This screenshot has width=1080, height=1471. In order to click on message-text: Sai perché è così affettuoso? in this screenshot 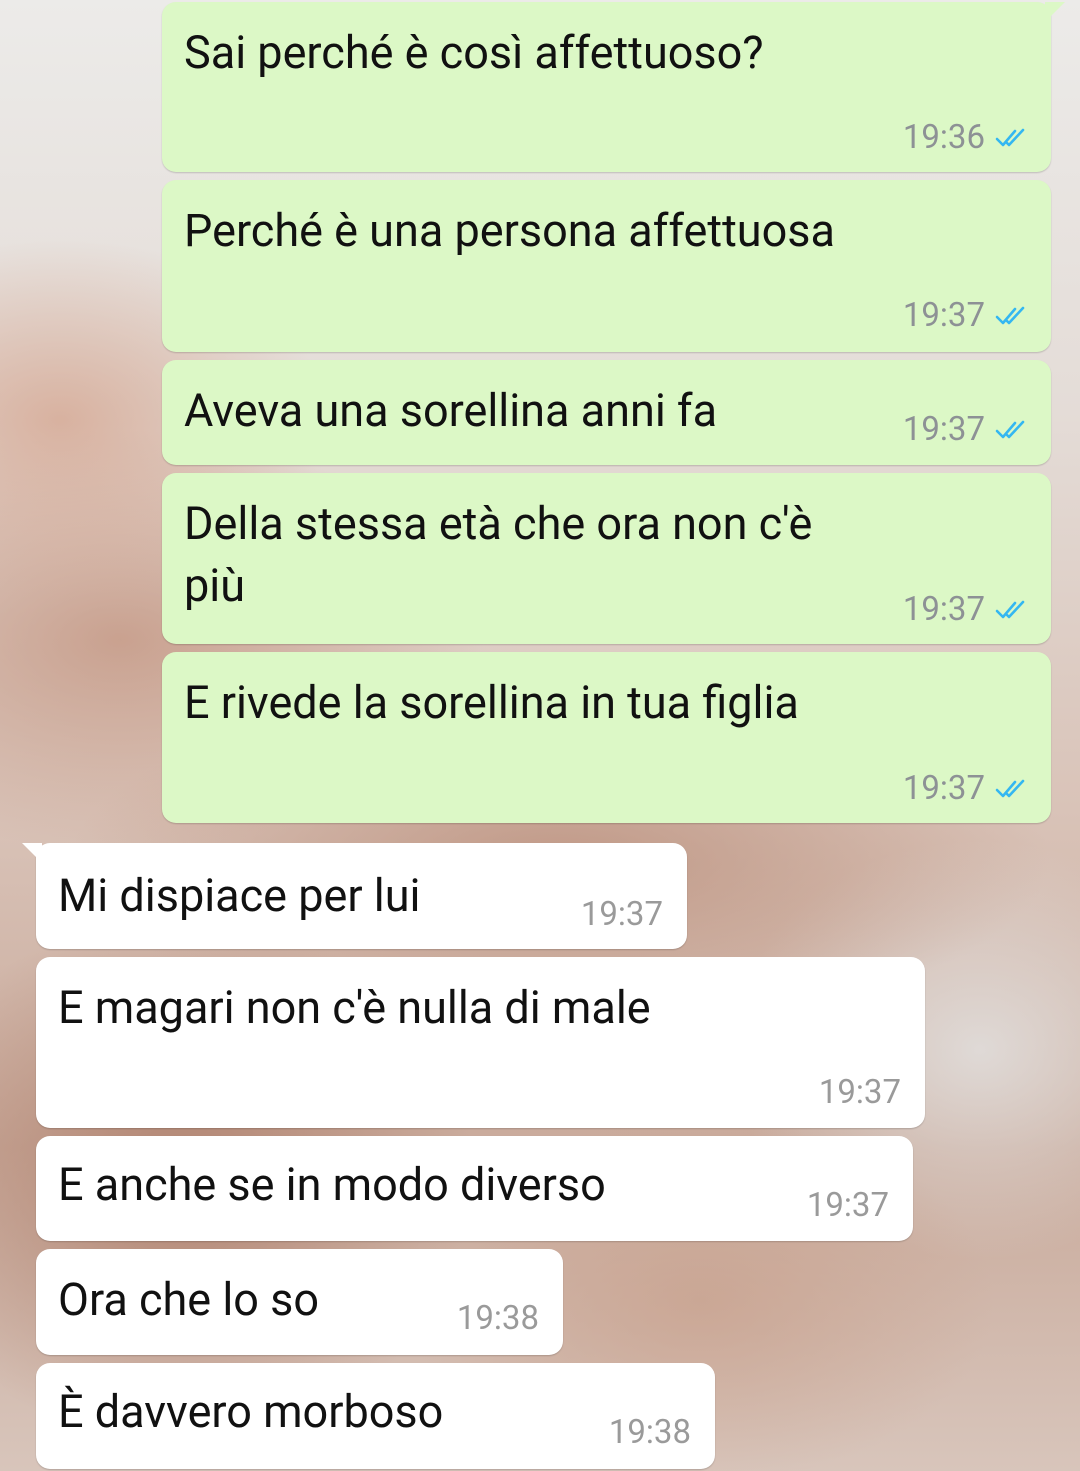, I will do `click(474, 52)`.